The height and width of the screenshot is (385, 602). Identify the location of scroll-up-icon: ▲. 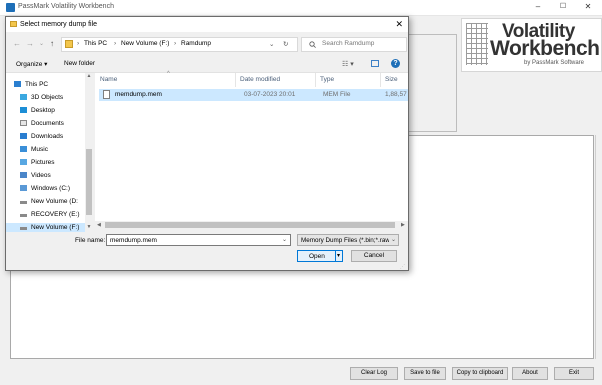
(89, 76).